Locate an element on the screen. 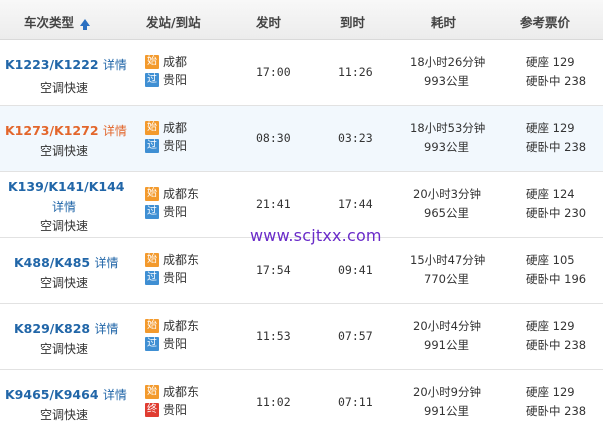 This screenshot has width=603, height=432. train-number-cell: K9465/K9464 详情 is located at coordinates (66, 394).